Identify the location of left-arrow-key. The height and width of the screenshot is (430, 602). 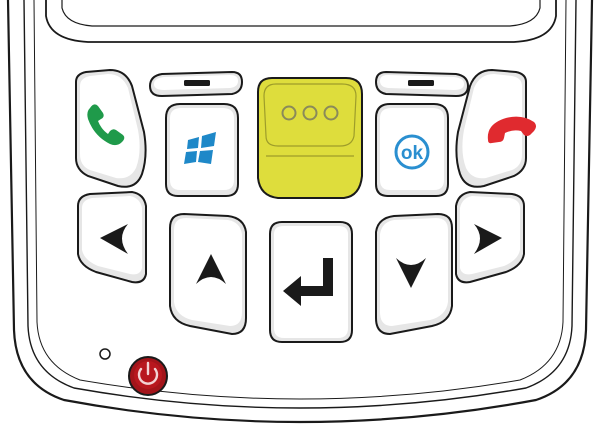
(112, 237).